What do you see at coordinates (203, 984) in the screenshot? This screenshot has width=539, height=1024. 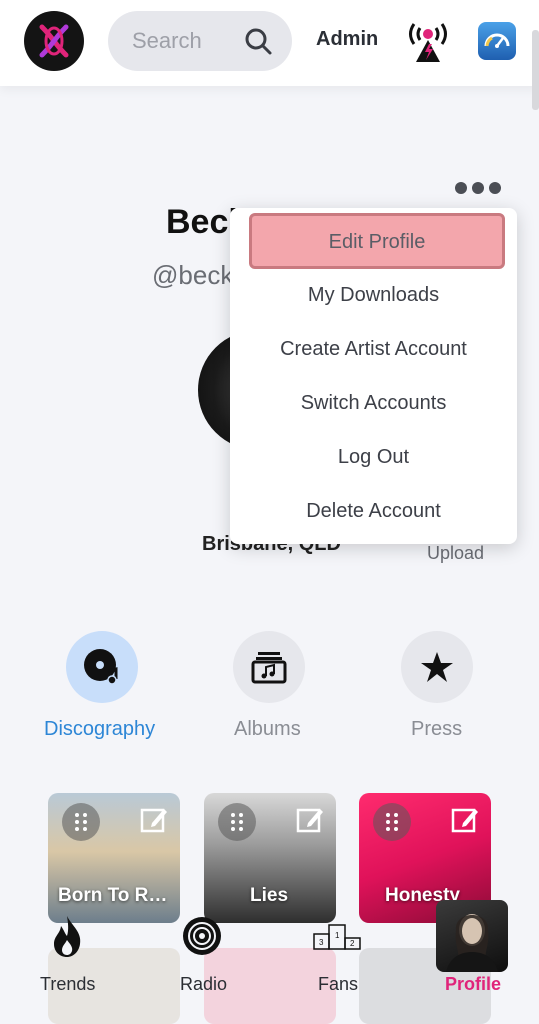 I see `nav-radio: Radio` at bounding box center [203, 984].